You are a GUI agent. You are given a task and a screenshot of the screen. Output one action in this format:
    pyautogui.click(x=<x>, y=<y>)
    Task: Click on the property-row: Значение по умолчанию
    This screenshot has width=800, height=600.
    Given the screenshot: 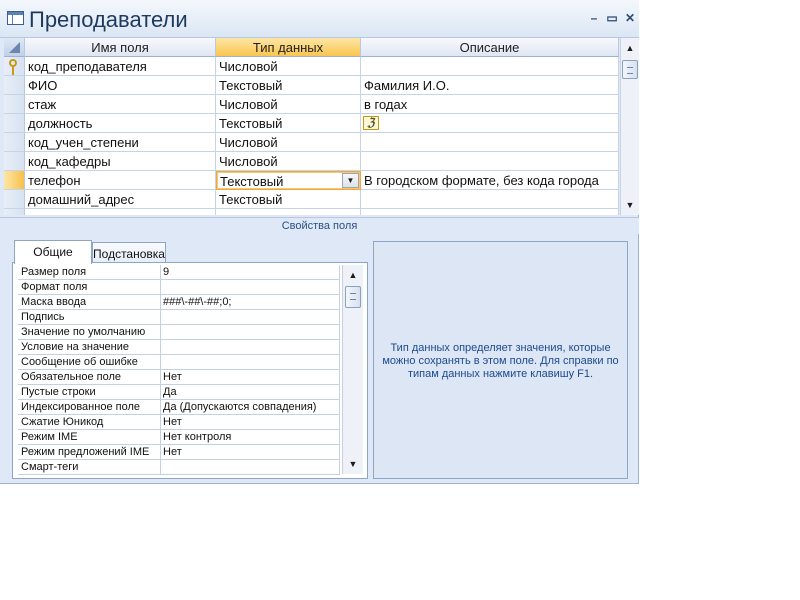 What is the action you would take?
    pyautogui.click(x=179, y=332)
    